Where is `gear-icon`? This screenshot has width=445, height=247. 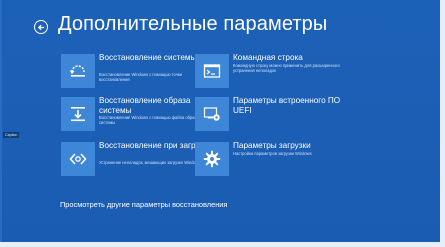
gear-icon is located at coordinates (212, 159).